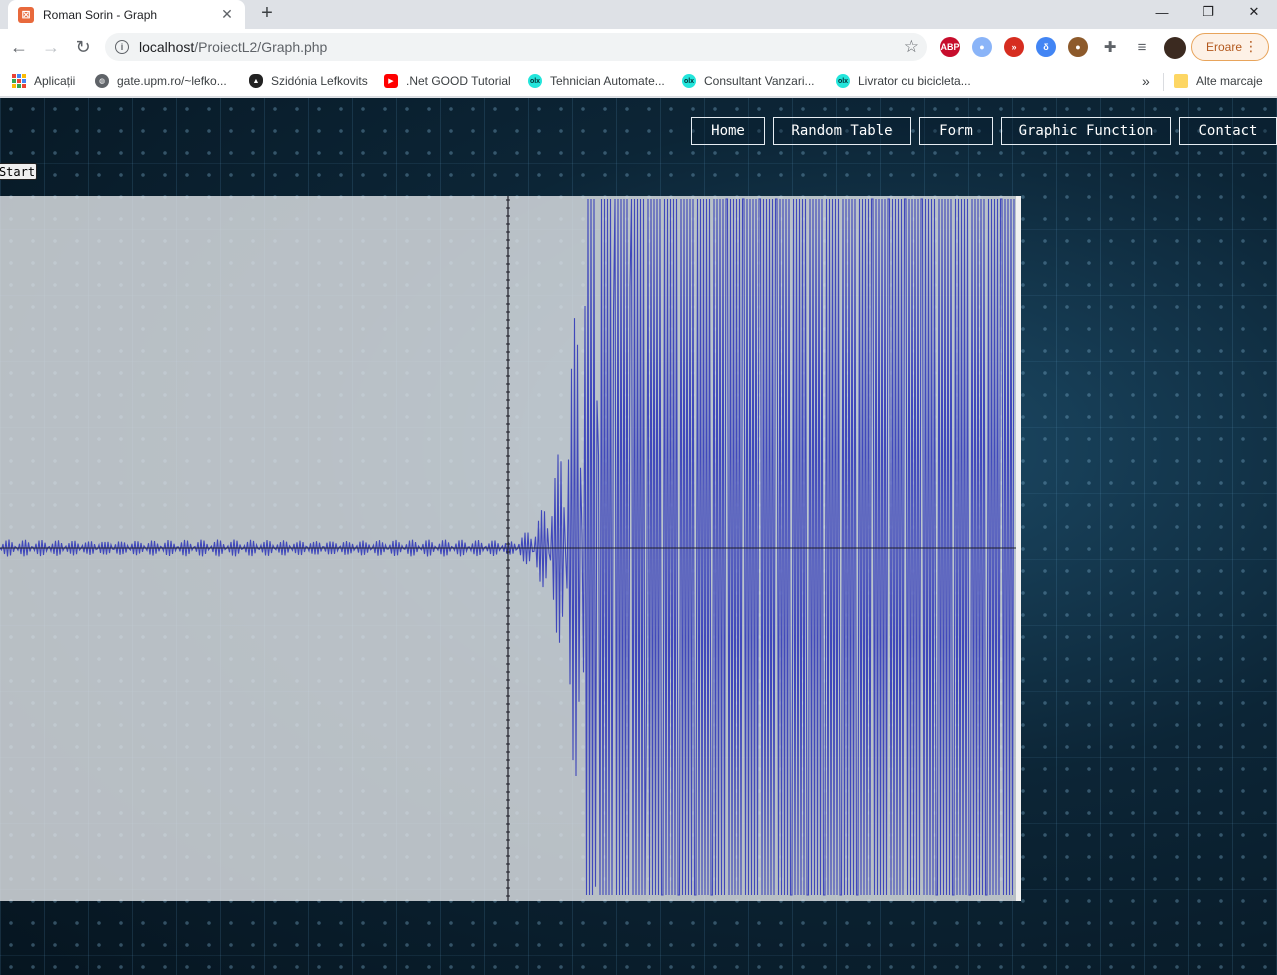  I want to click on bookmark-apps: Aplicații, so click(43, 81).